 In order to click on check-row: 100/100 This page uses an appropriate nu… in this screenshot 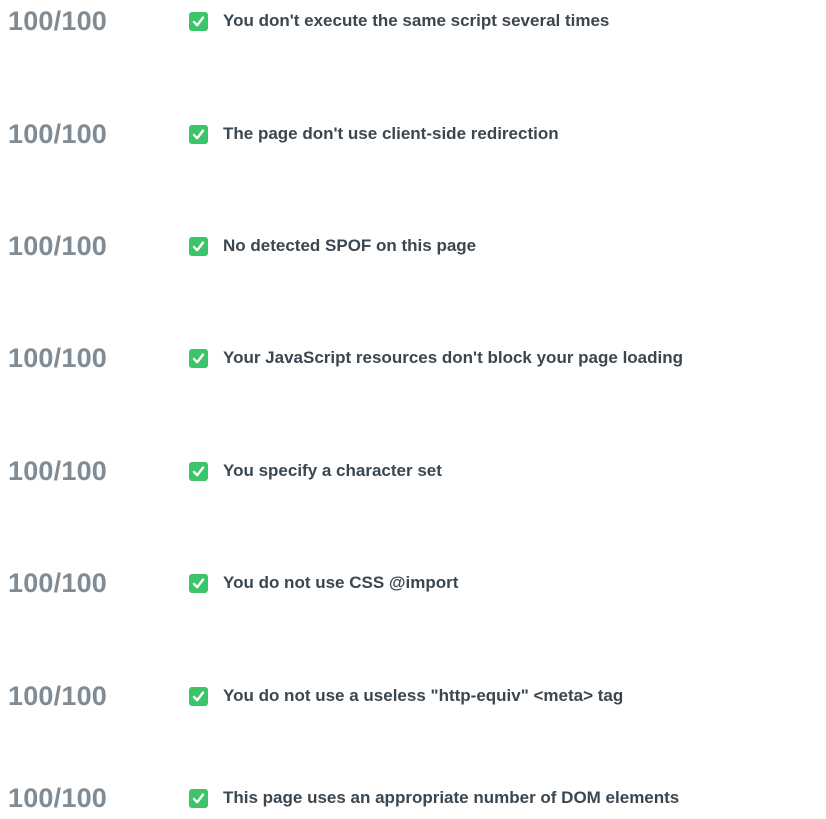, I will do `click(413, 798)`.